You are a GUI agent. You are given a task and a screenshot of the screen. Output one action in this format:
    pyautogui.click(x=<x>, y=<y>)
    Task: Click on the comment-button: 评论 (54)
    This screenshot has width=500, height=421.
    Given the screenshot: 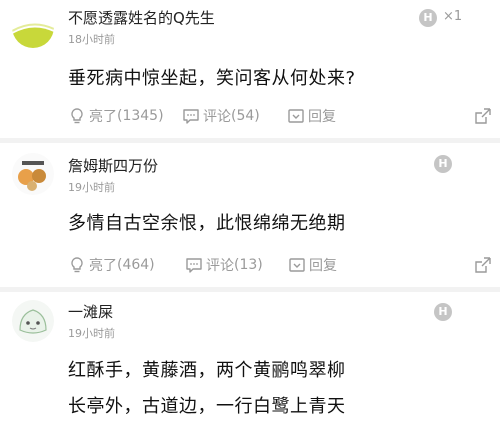 What is the action you would take?
    pyautogui.click(x=221, y=116)
    